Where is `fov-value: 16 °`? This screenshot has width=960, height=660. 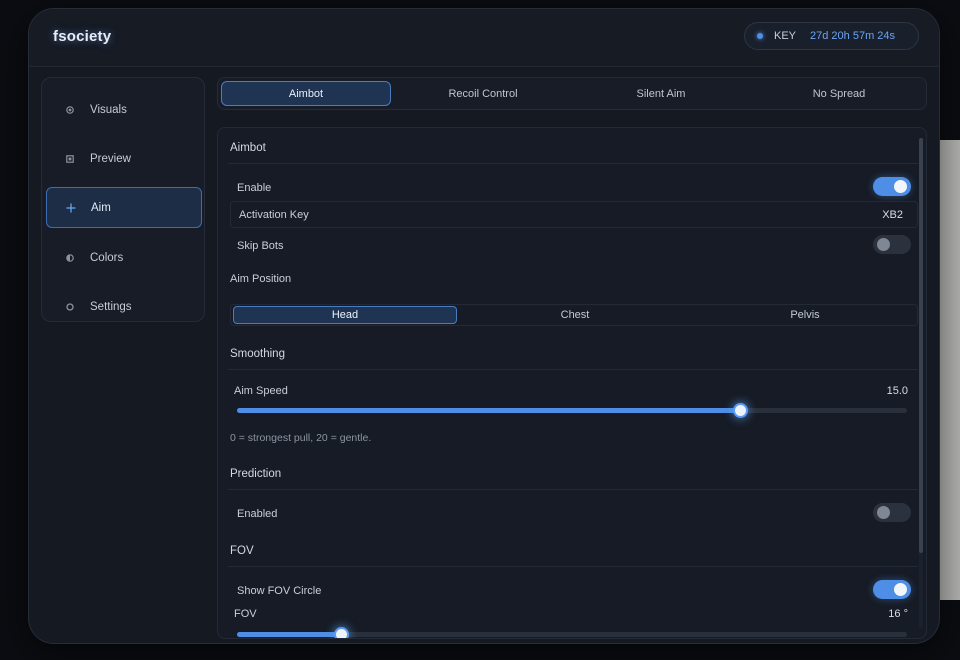 fov-value: 16 ° is located at coordinates (898, 614).